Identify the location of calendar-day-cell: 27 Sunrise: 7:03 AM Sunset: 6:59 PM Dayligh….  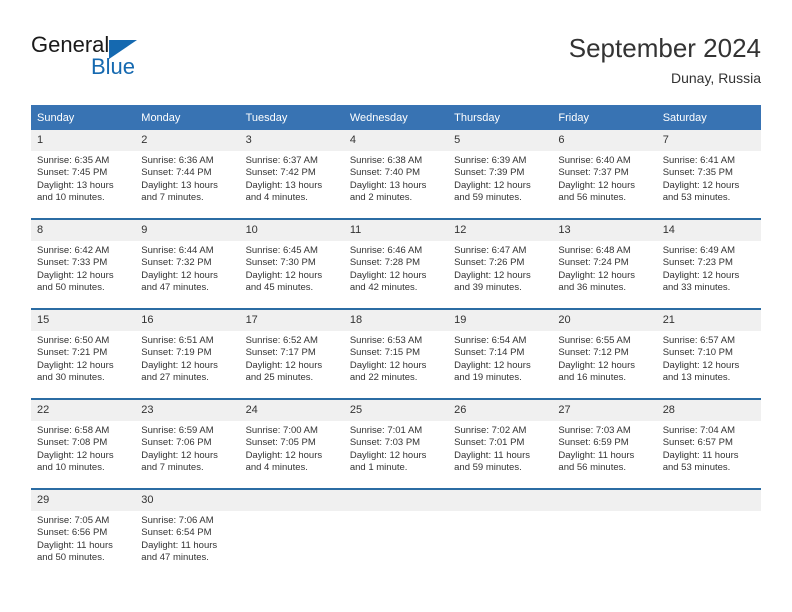
(604, 443).